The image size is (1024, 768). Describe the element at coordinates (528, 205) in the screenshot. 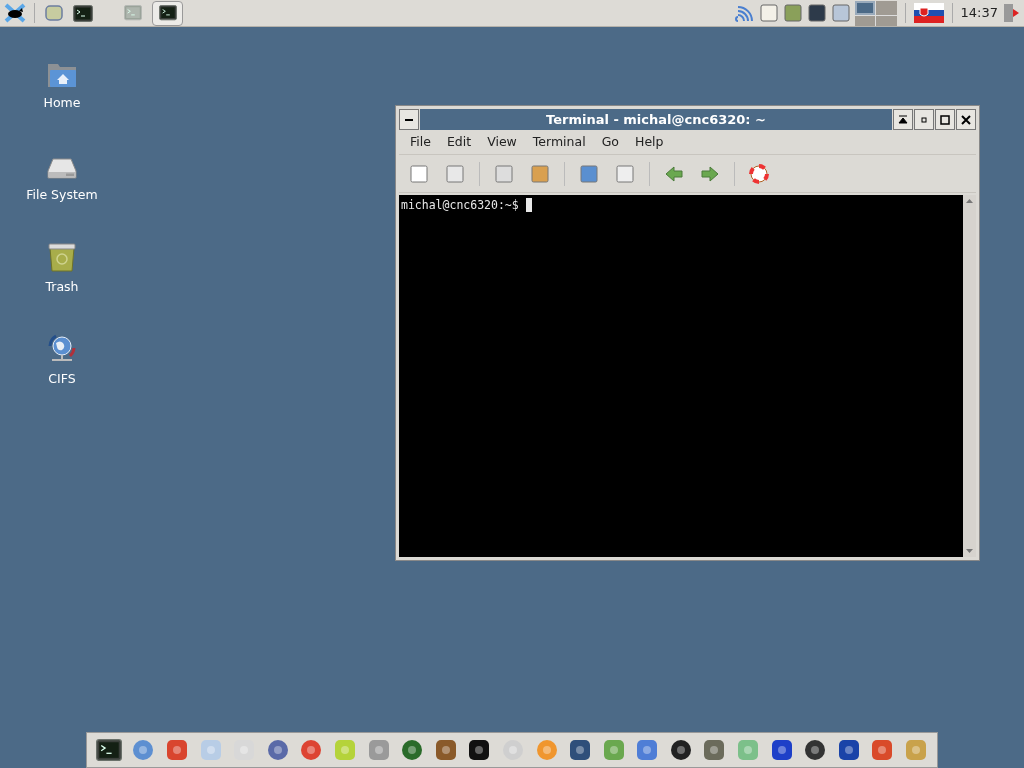

I see `text-cursor` at that location.